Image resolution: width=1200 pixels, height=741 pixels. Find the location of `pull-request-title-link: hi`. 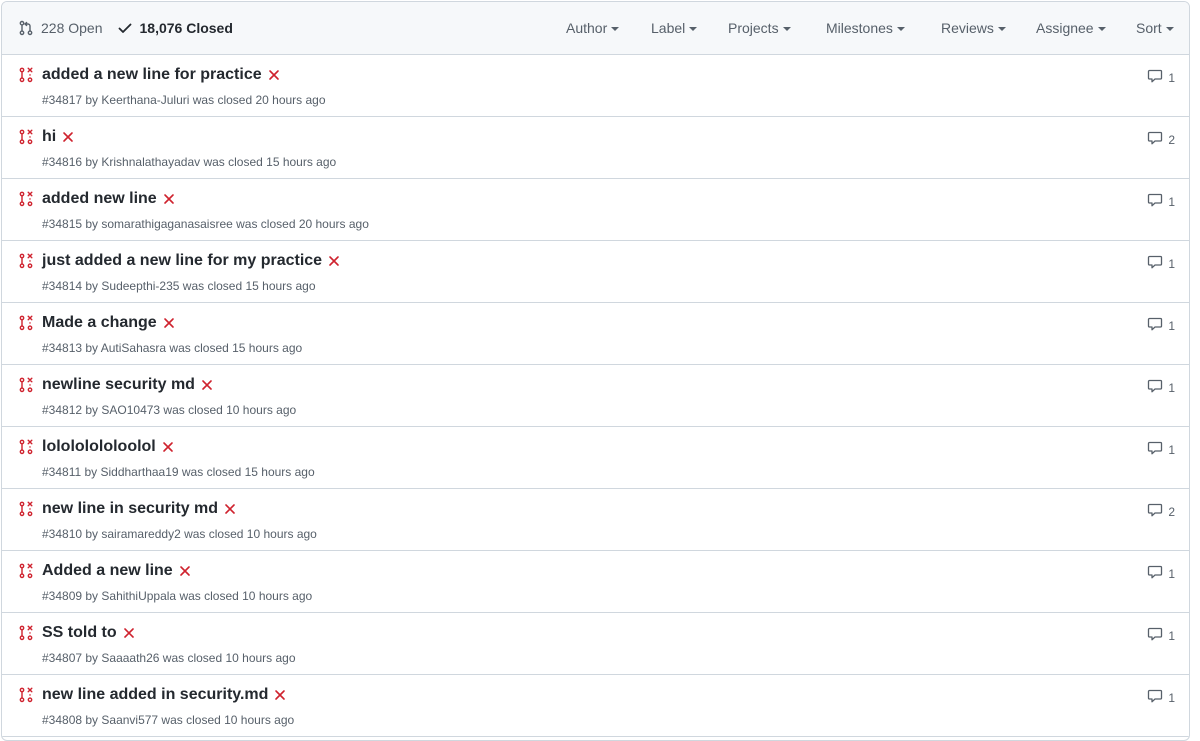

pull-request-title-link: hi is located at coordinates (58, 137).